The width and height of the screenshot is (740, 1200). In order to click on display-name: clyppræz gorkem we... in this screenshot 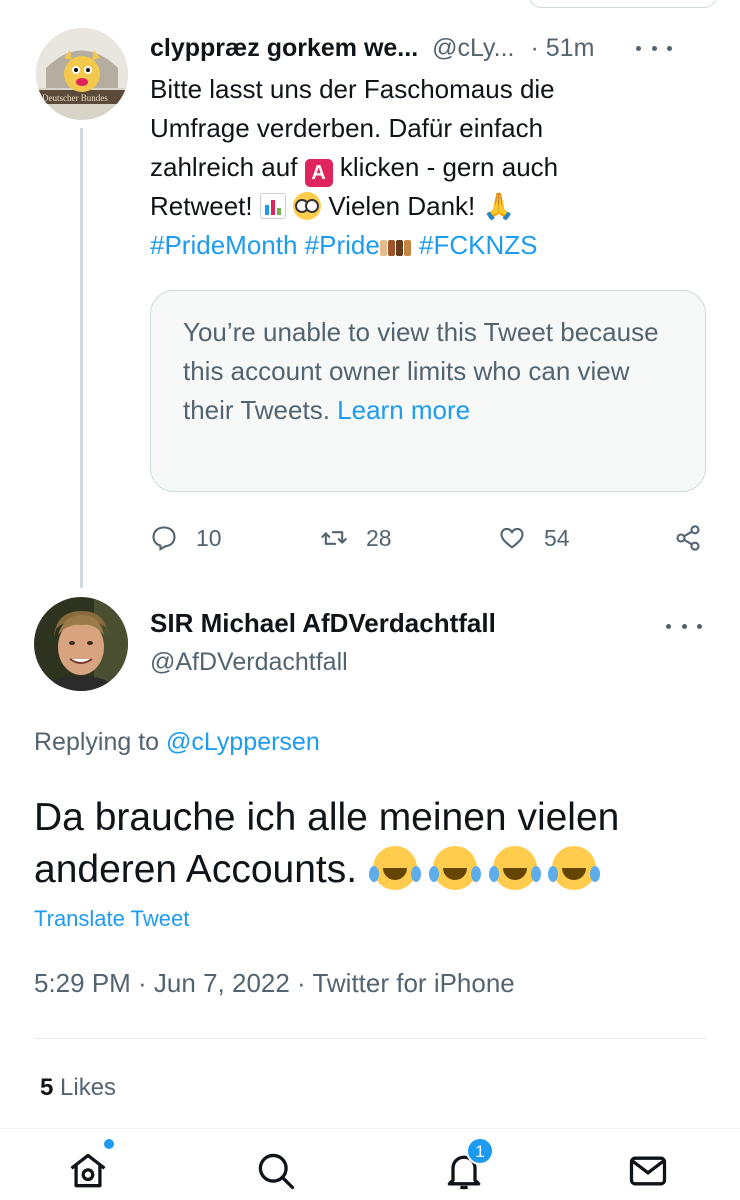, I will do `click(284, 48)`.